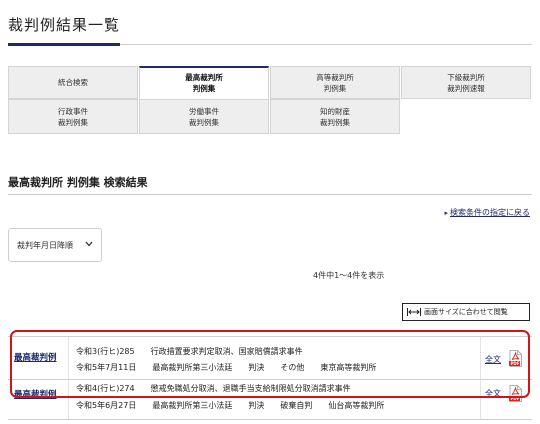  I want to click on tab-label: 裁判例速報, so click(466, 88).